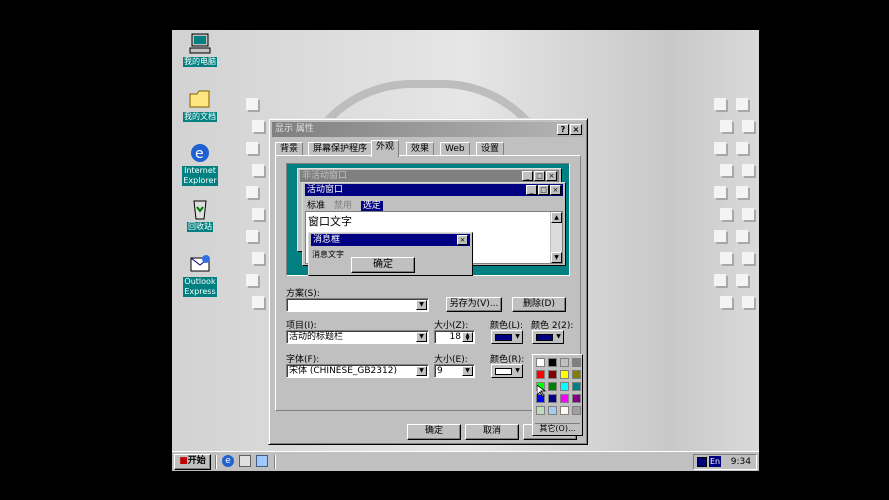  Describe the element at coordinates (245, 461) in the screenshot. I see `quicklaunch-desktop-icon` at that location.